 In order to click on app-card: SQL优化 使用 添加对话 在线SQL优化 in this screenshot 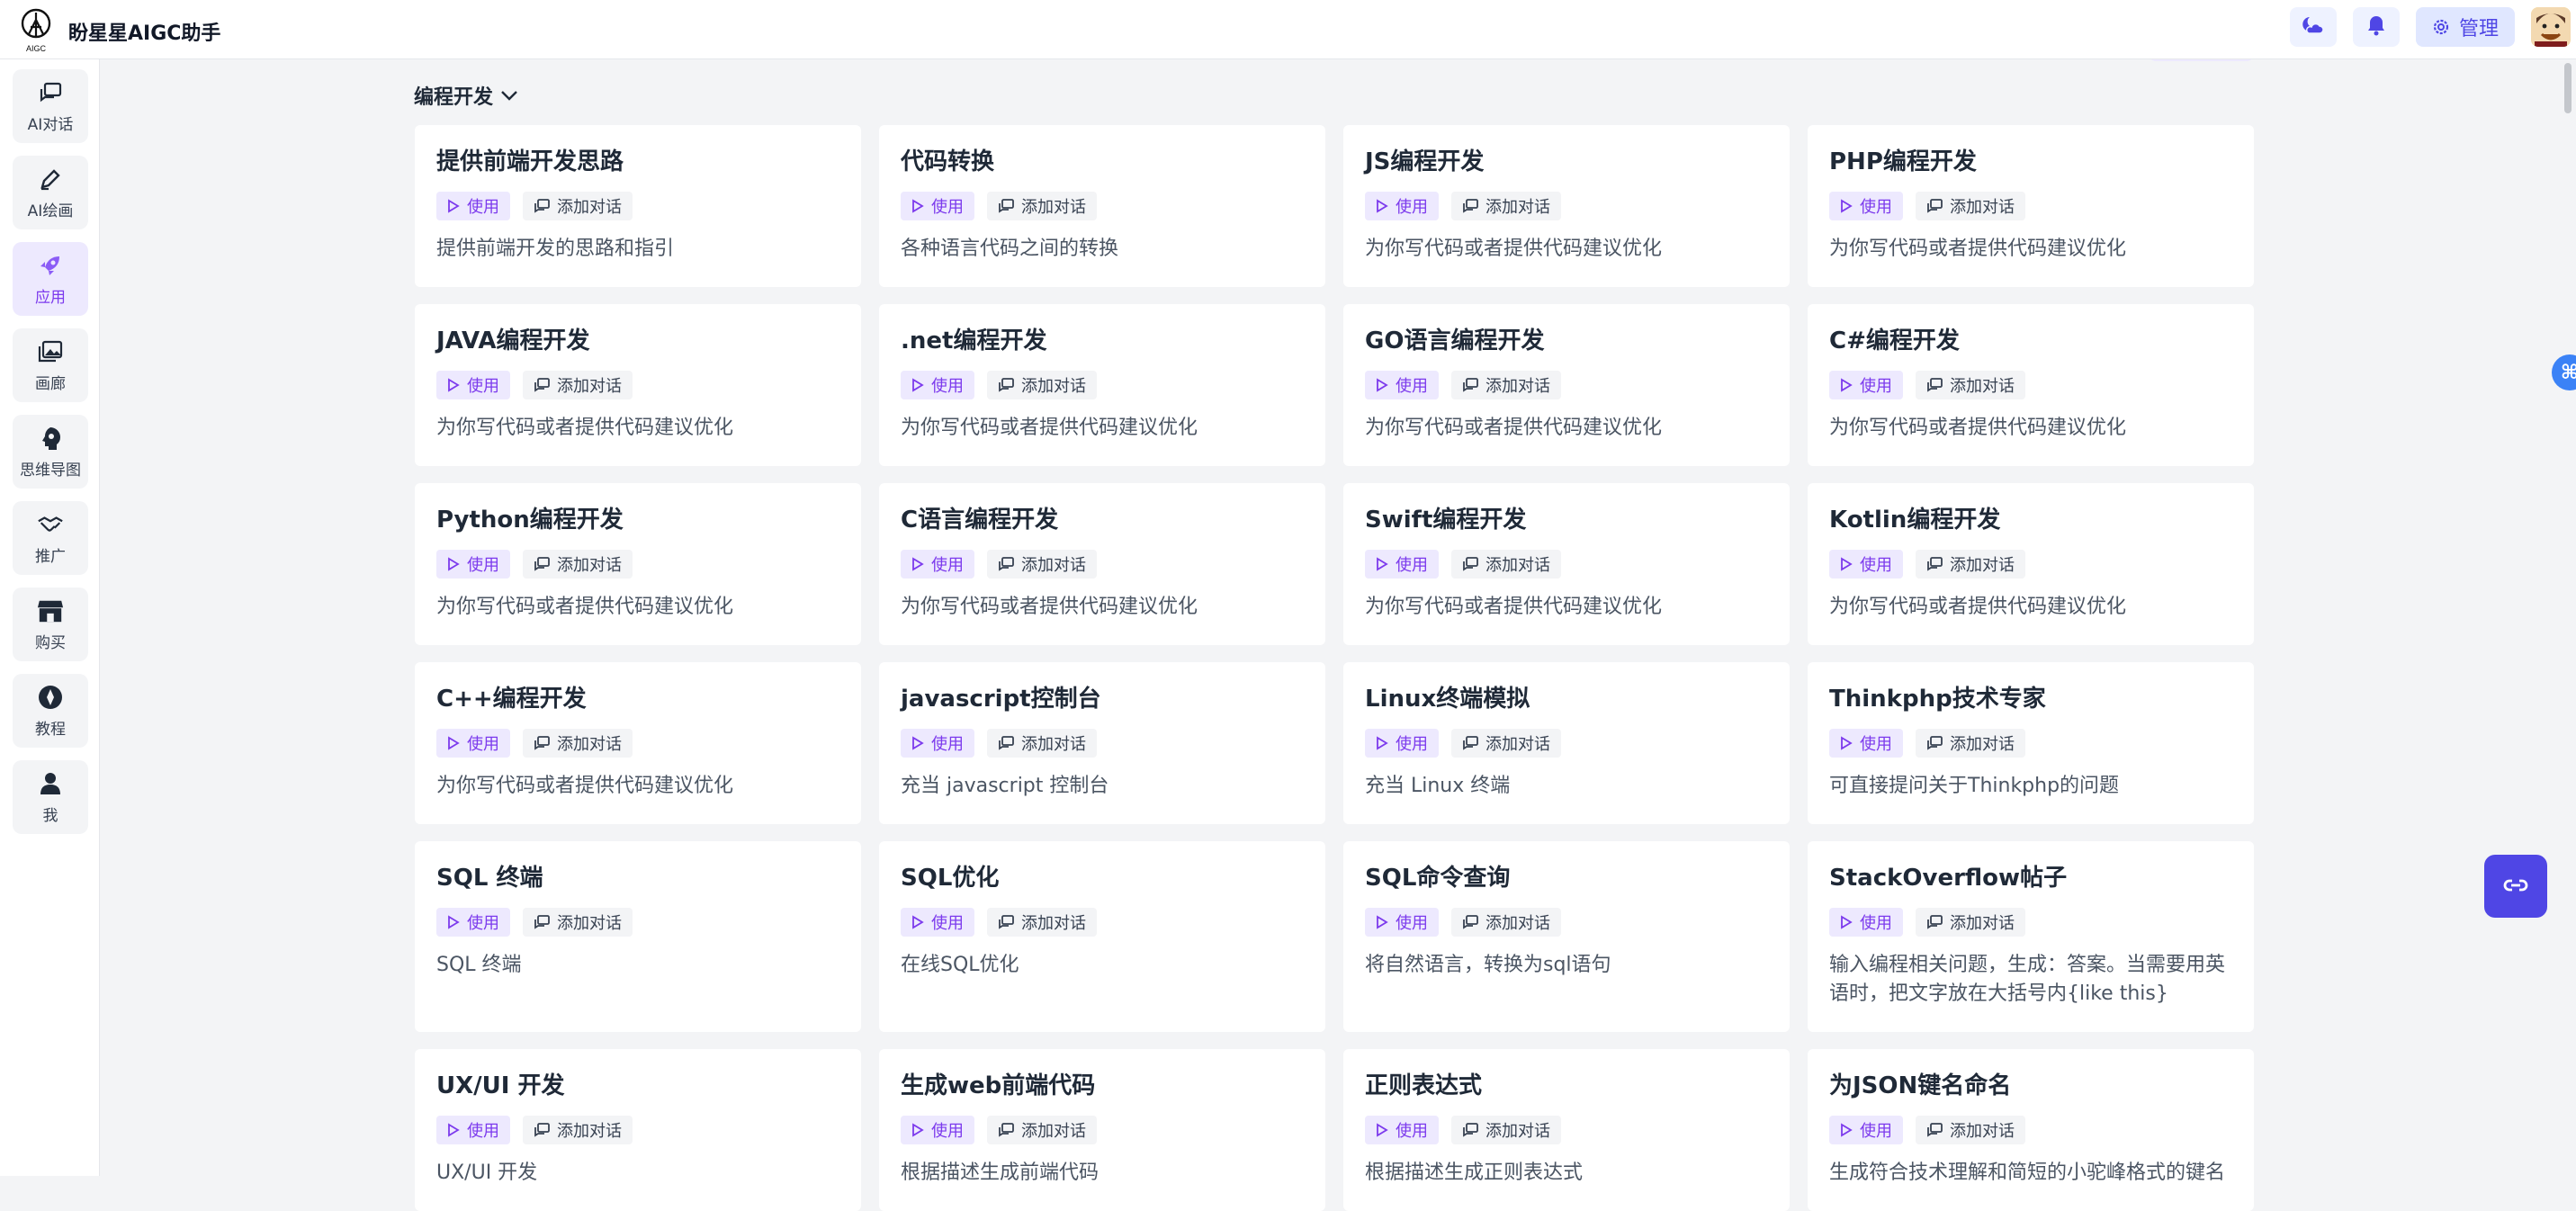, I will do `click(1102, 936)`.